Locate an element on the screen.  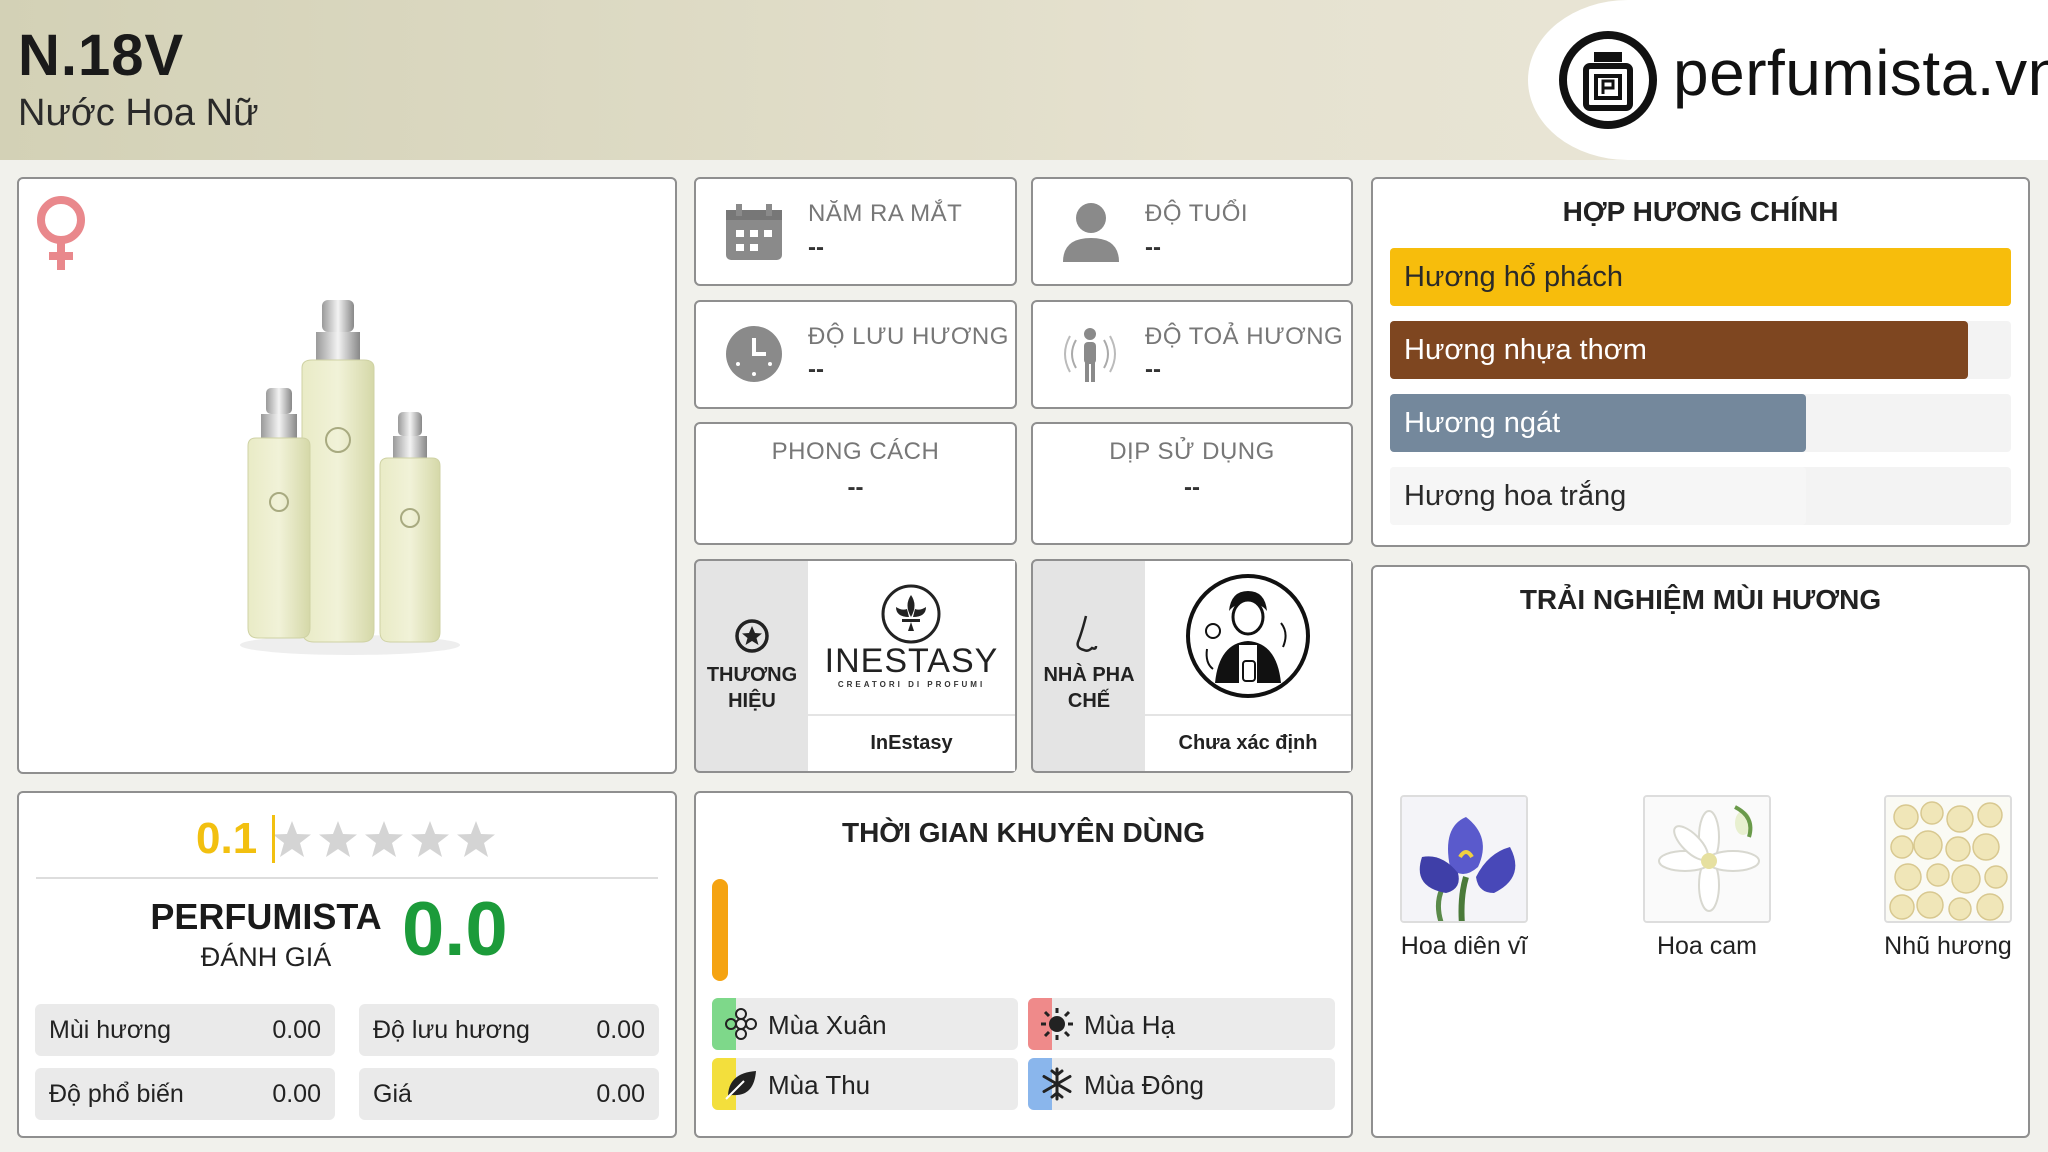
snowflake-icon is located at coordinates (1057, 1084).